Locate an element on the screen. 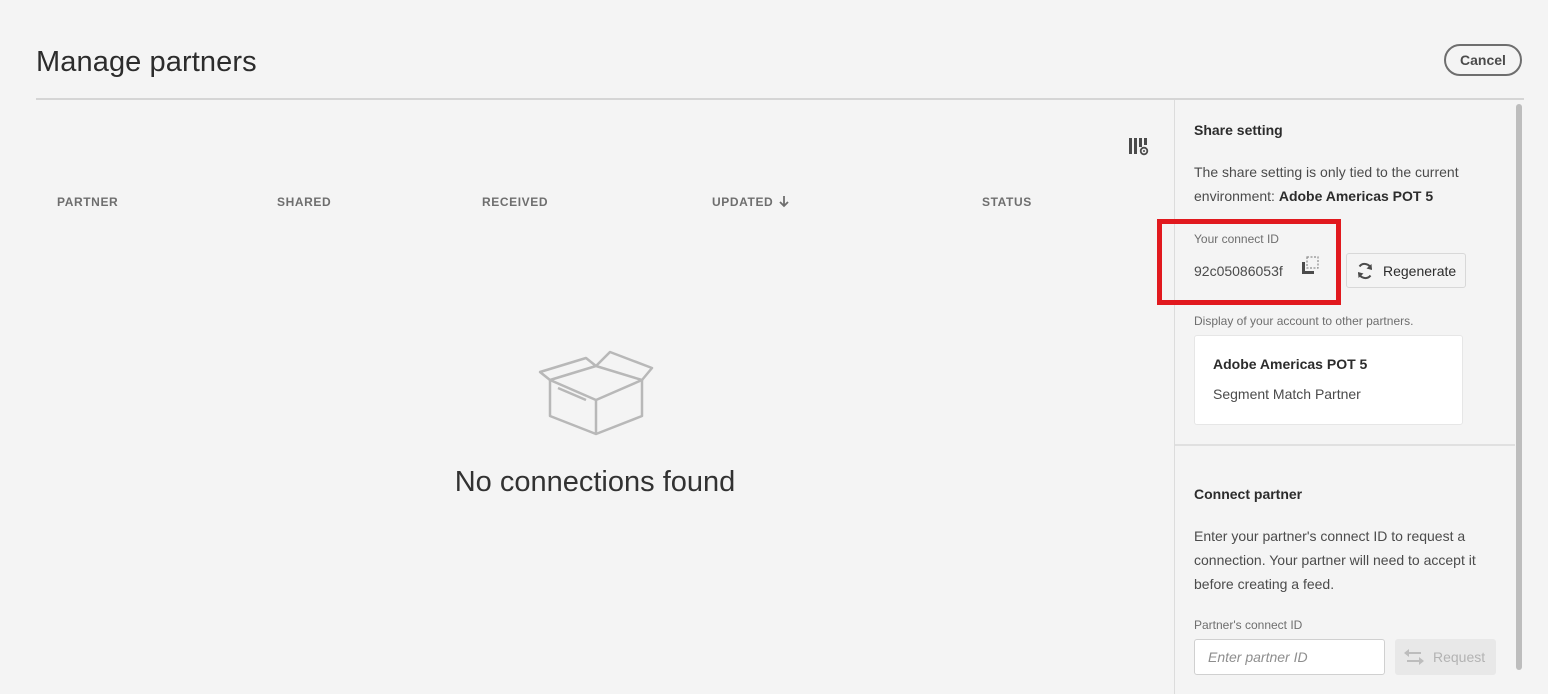 Image resolution: width=1548 pixels, height=694 pixels. column-settings-icon is located at coordinates (1139, 147).